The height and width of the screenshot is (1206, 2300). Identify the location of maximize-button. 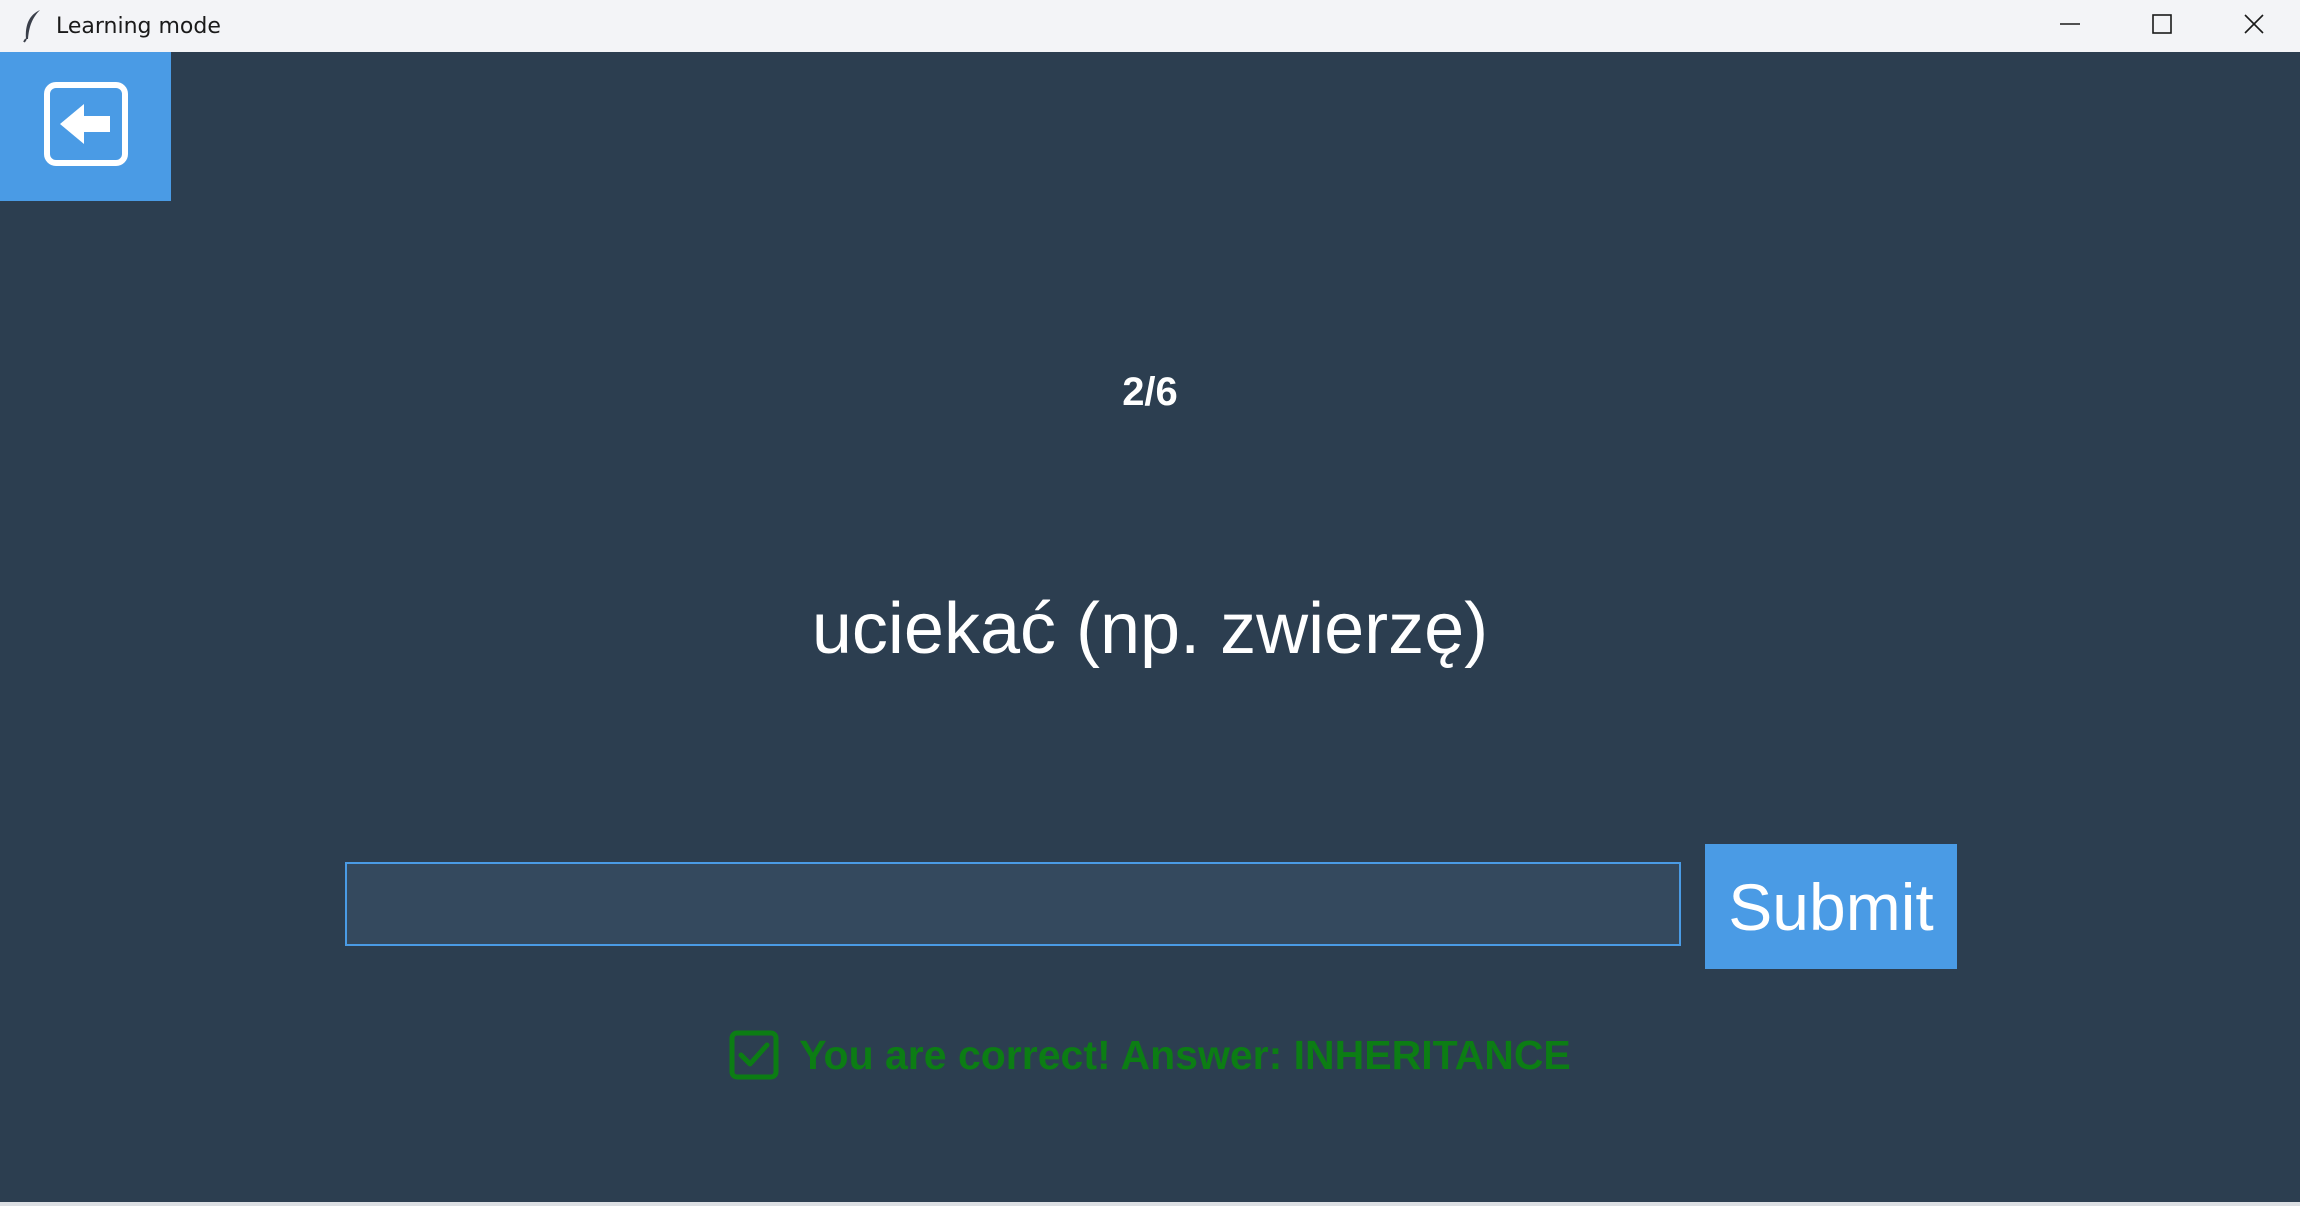
(2162, 26).